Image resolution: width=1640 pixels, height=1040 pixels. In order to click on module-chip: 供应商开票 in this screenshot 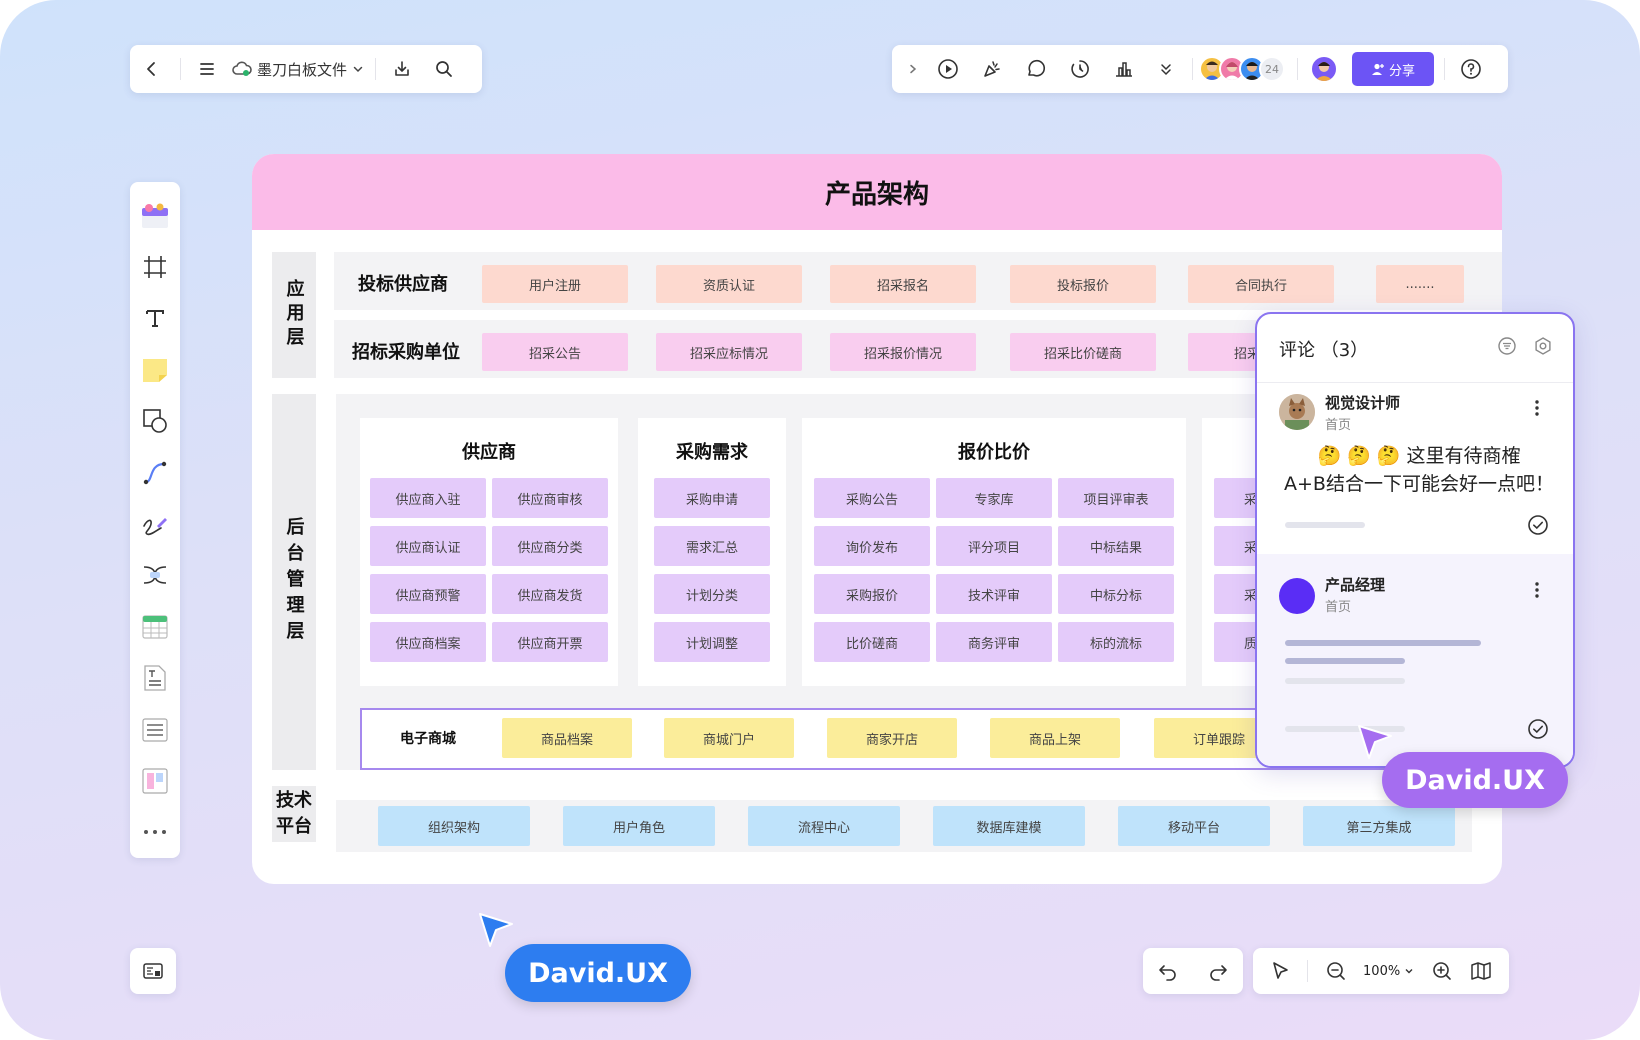, I will do `click(550, 642)`.